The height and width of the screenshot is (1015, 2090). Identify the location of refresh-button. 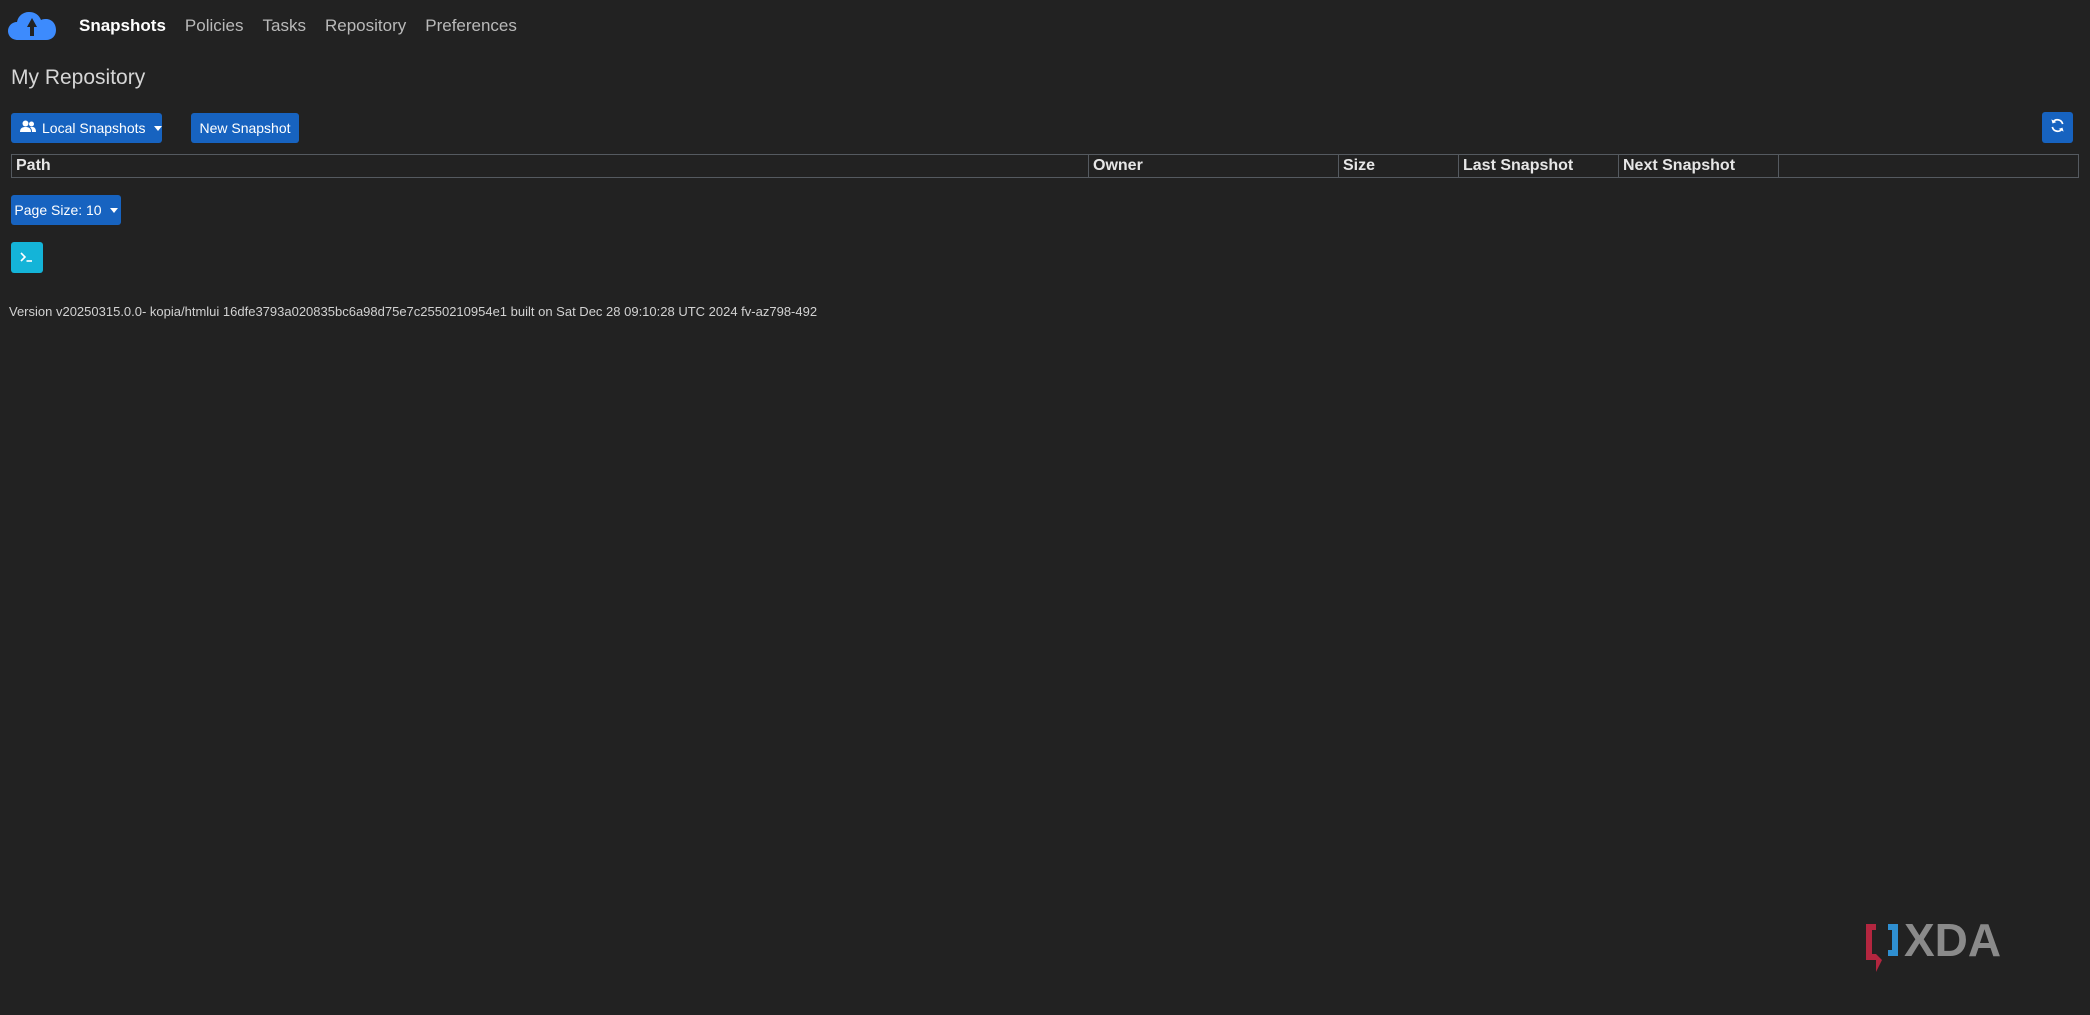
(2057, 127).